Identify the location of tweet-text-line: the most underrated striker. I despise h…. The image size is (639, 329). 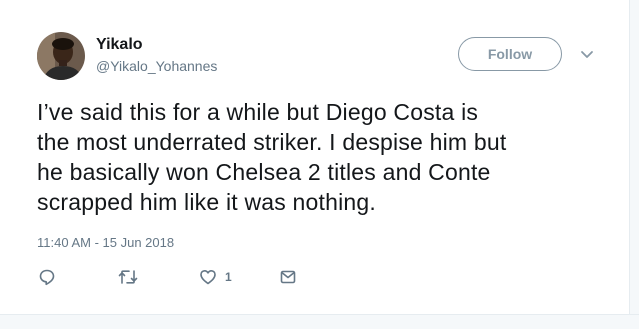
(272, 142).